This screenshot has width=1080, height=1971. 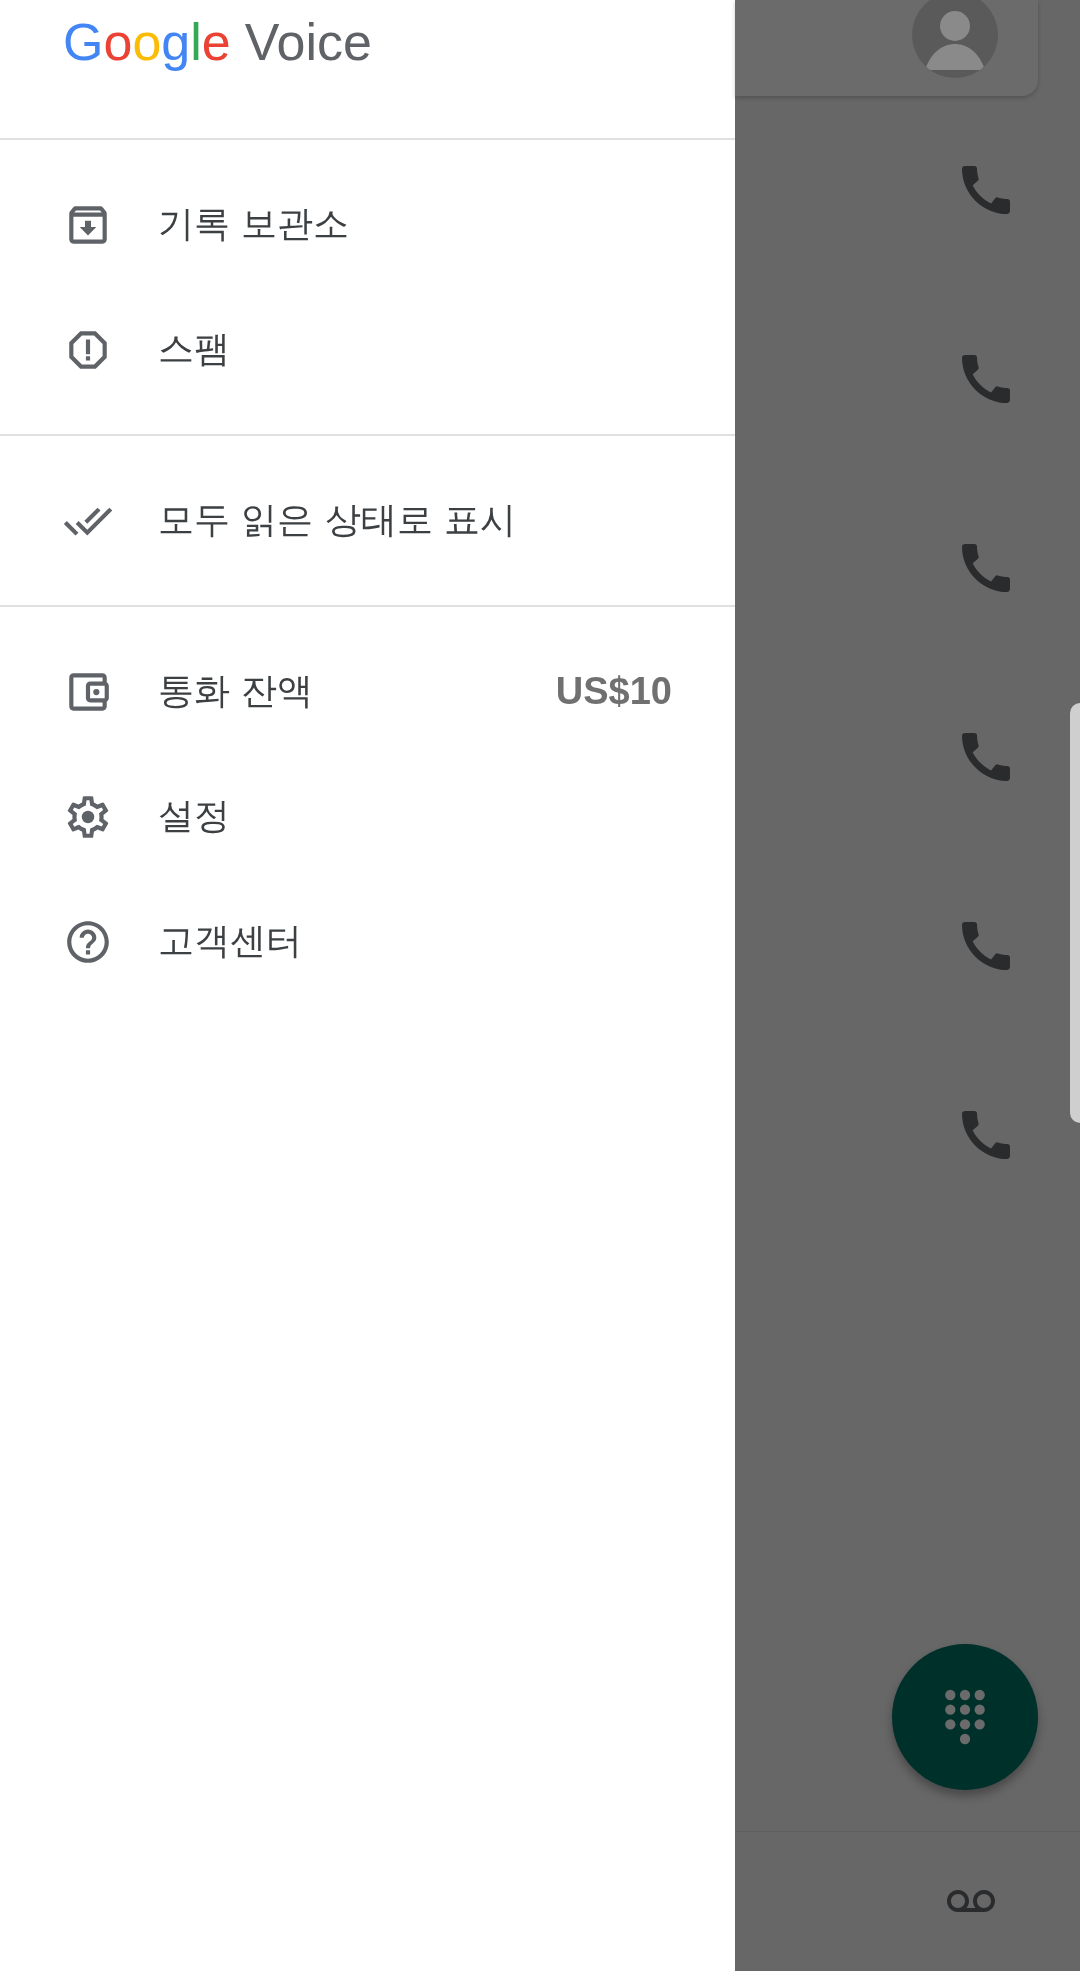 I want to click on logo-product-name: Voice, so click(x=308, y=42).